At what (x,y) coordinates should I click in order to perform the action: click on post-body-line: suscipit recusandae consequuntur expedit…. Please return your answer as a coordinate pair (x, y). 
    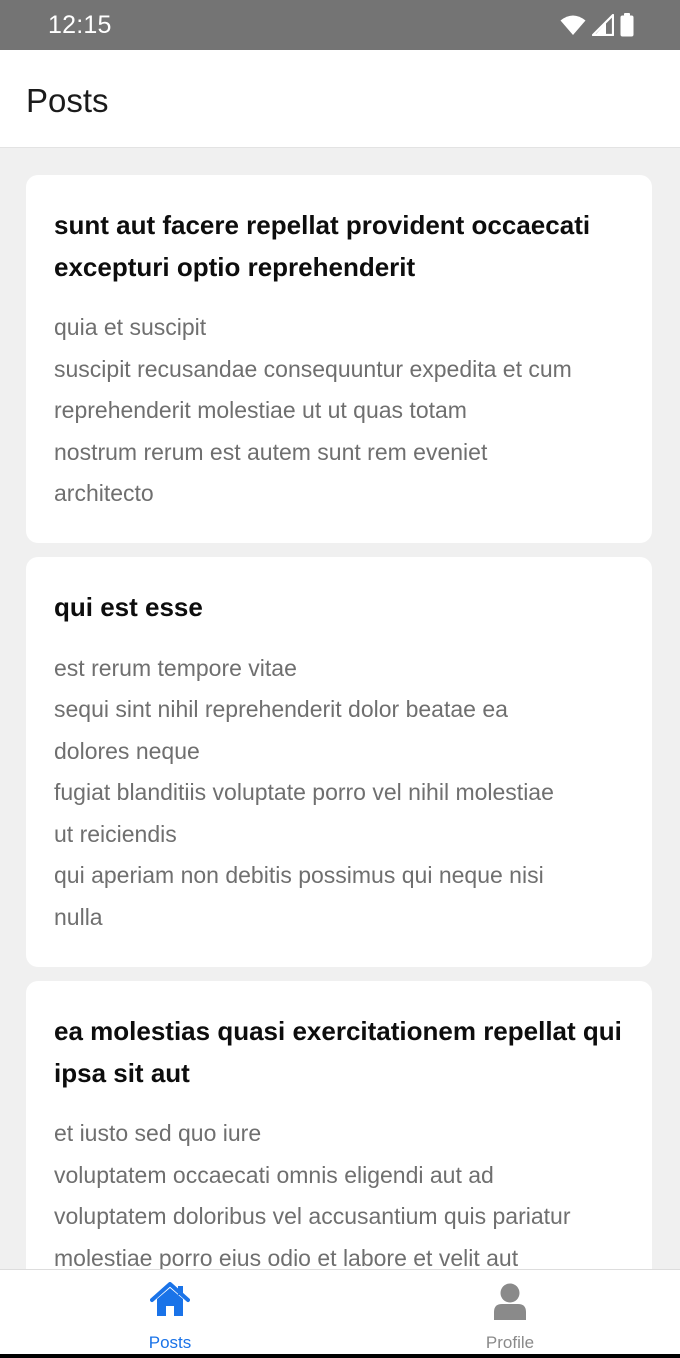
    Looking at the image, I should click on (313, 368).